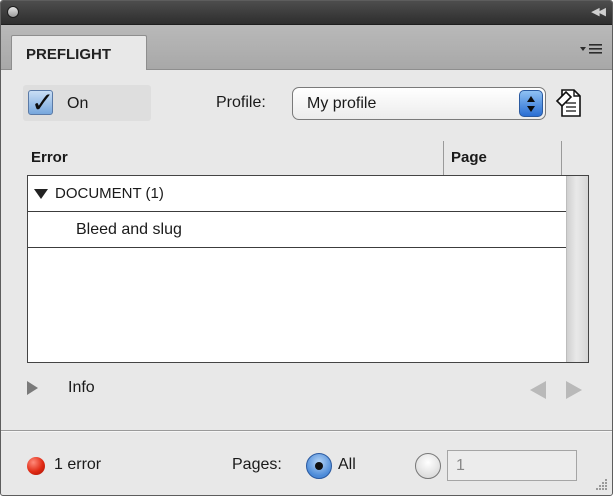 Image resolution: width=613 pixels, height=496 pixels. What do you see at coordinates (13, 12) in the screenshot?
I see `close-icon` at bounding box center [13, 12].